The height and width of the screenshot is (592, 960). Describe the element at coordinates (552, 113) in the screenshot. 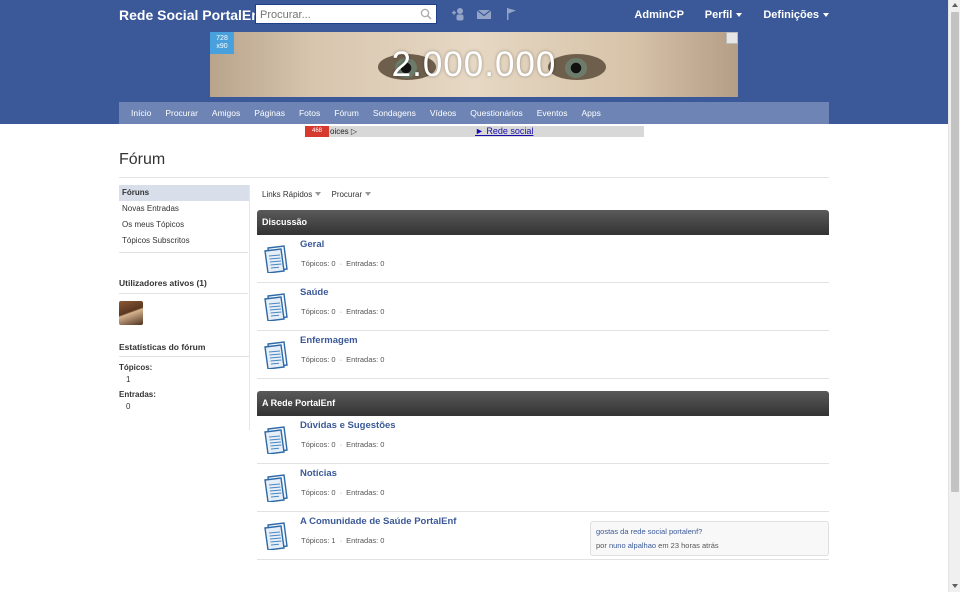

I see `nav-item-eventos: Eventos` at that location.